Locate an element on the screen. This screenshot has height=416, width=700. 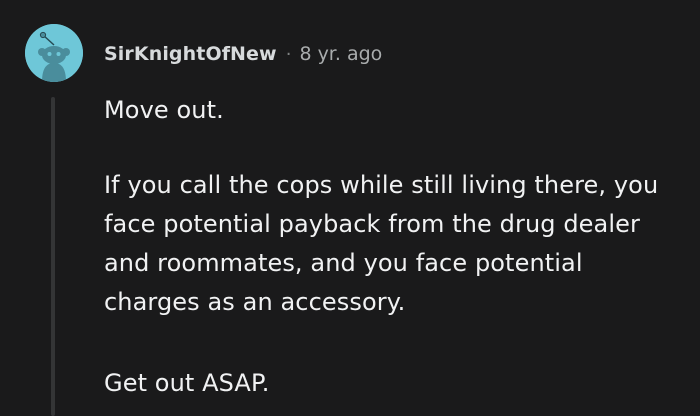
comment-paragraph: Move out. is located at coordinates (164, 110).